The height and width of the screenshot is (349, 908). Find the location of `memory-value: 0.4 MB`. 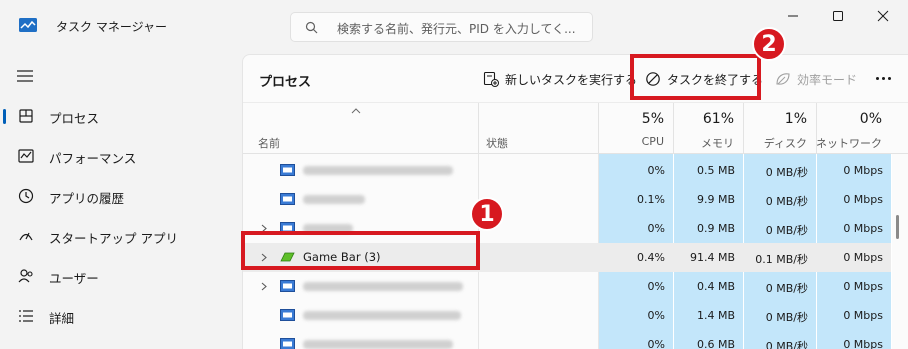

memory-value: 0.4 MB is located at coordinates (715, 286).